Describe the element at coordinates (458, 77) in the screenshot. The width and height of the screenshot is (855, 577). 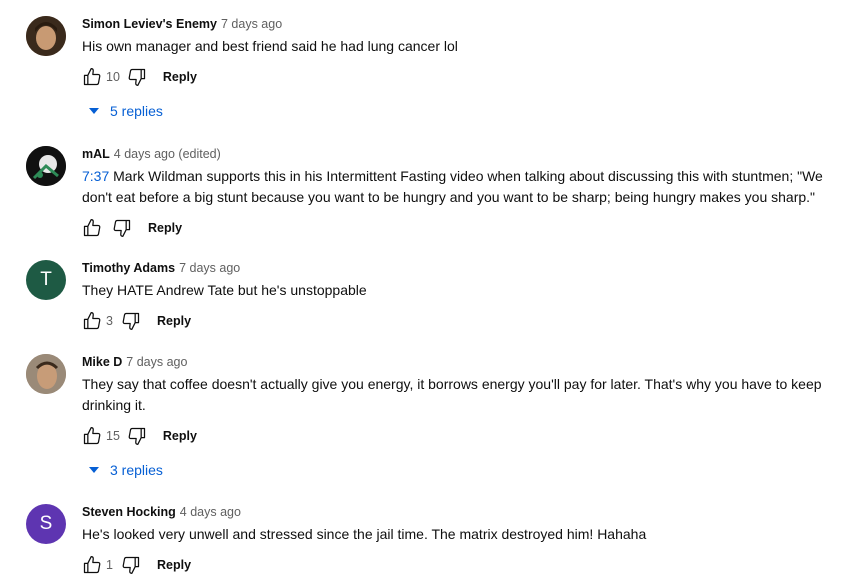
I see `comment-toolbar: 10 Reply` at that location.